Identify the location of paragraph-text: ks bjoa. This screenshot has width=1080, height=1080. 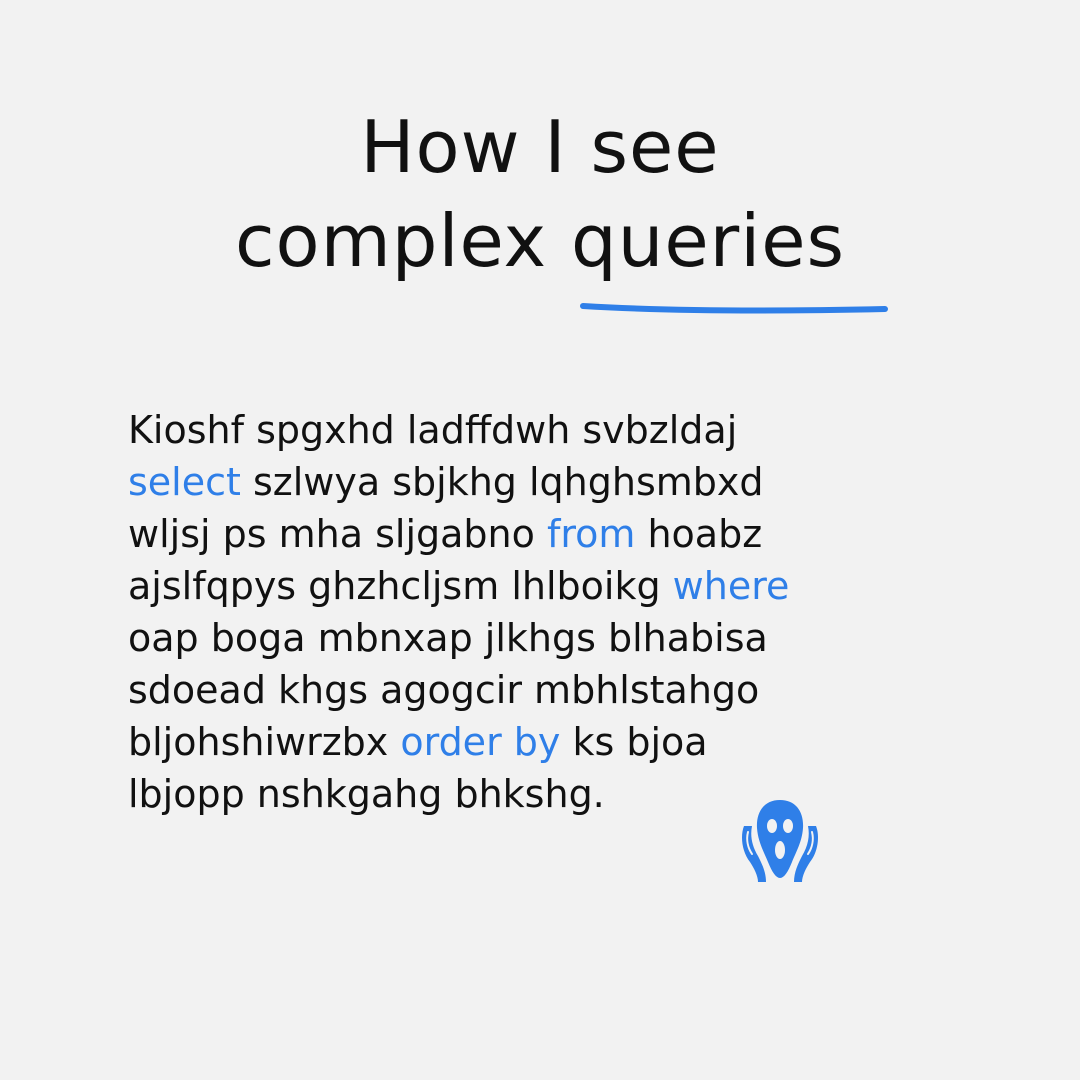
(634, 742).